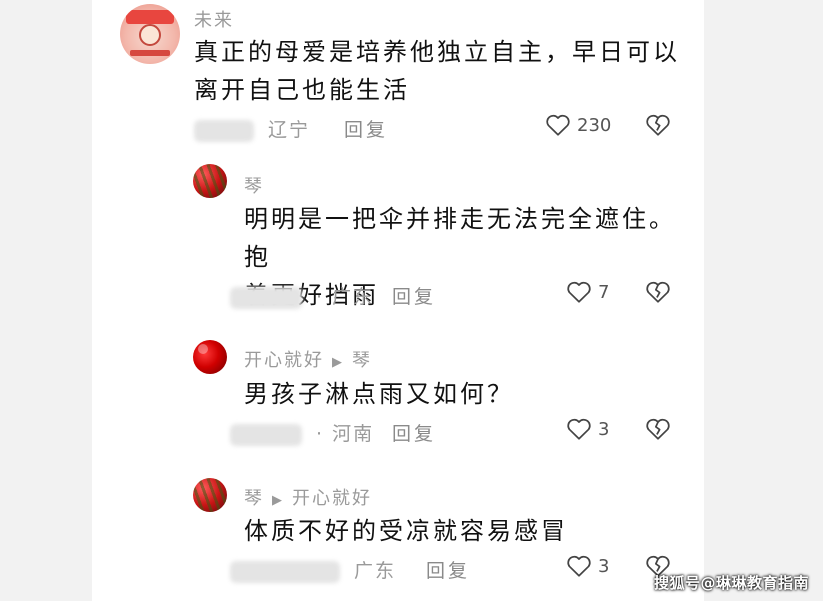 Image resolution: width=823 pixels, height=601 pixels. Describe the element at coordinates (406, 531) in the screenshot. I see `comment-text-line: 体质不好的受凉就容易感冒` at that location.